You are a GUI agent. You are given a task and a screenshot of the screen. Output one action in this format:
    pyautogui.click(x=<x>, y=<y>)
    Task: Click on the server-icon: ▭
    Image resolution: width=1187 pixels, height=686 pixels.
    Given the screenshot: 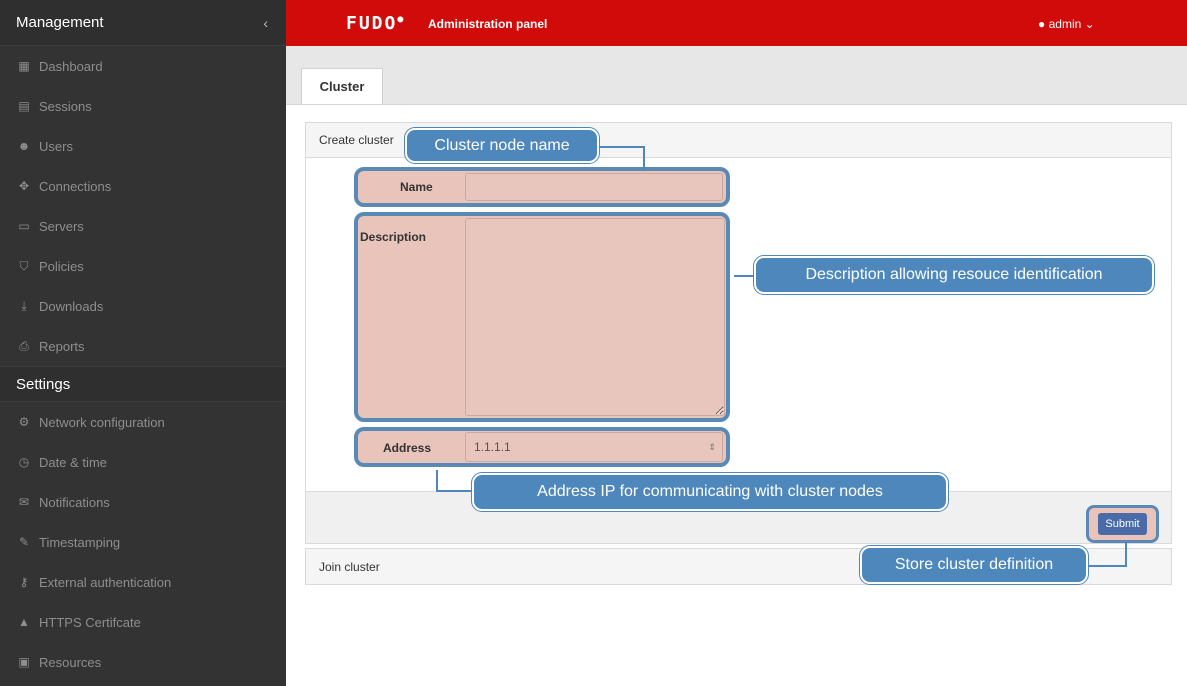 What is the action you would take?
    pyautogui.click(x=24, y=226)
    